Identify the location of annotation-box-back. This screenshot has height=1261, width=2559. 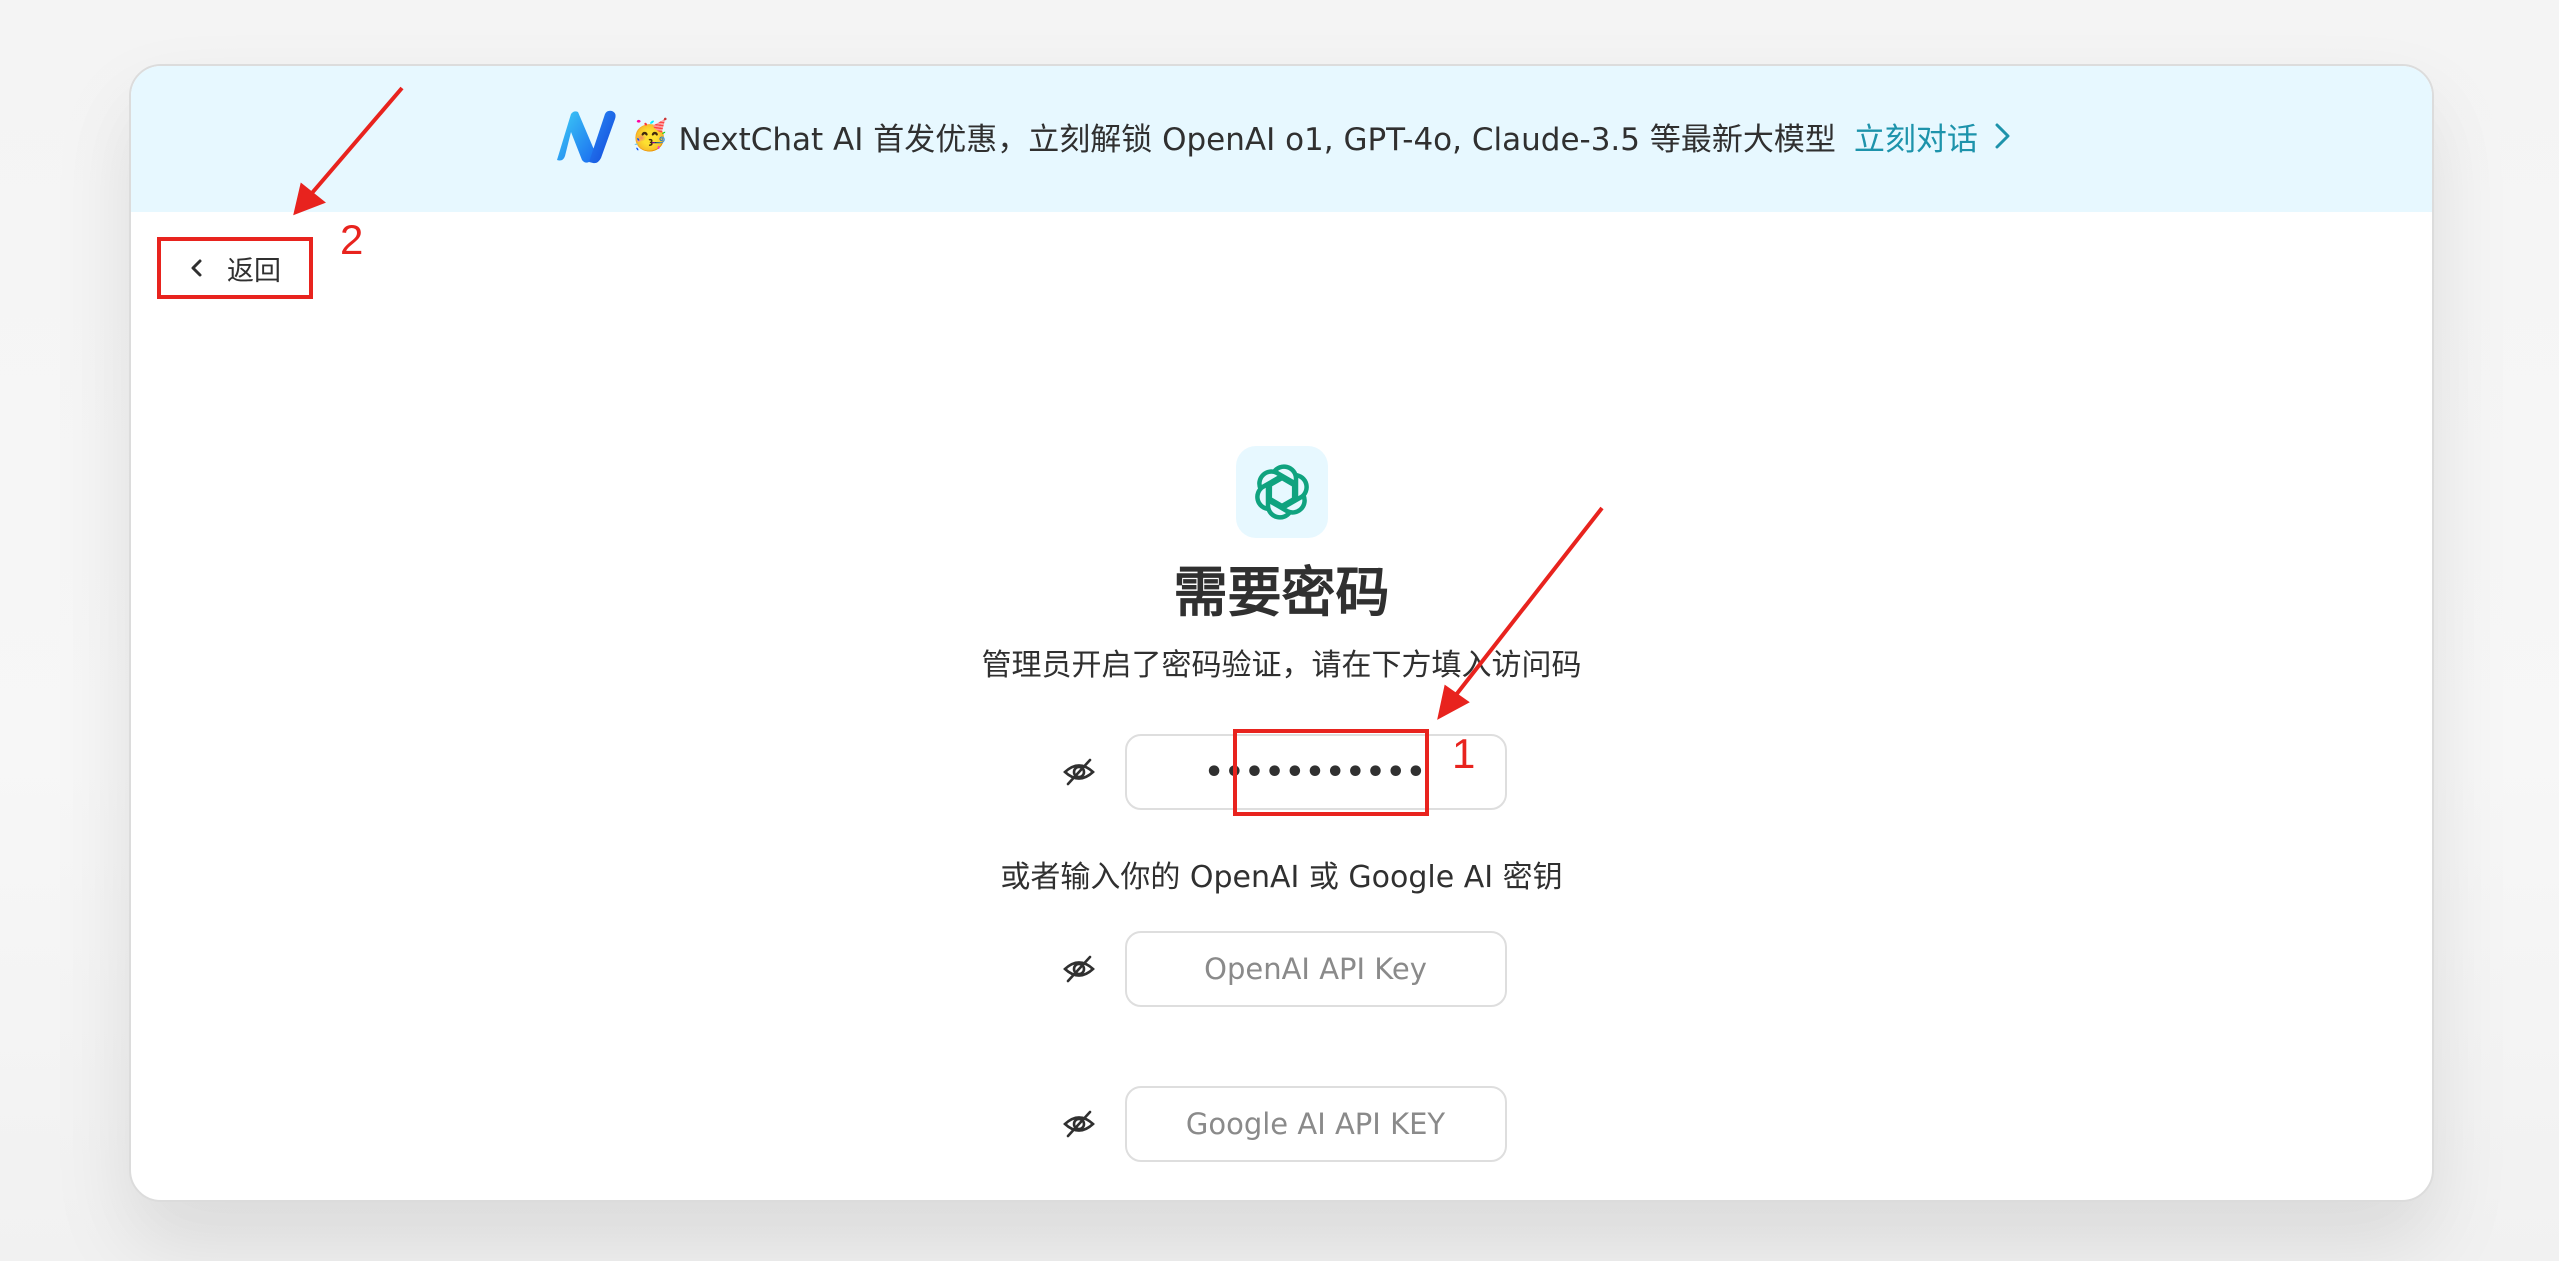
(235, 268).